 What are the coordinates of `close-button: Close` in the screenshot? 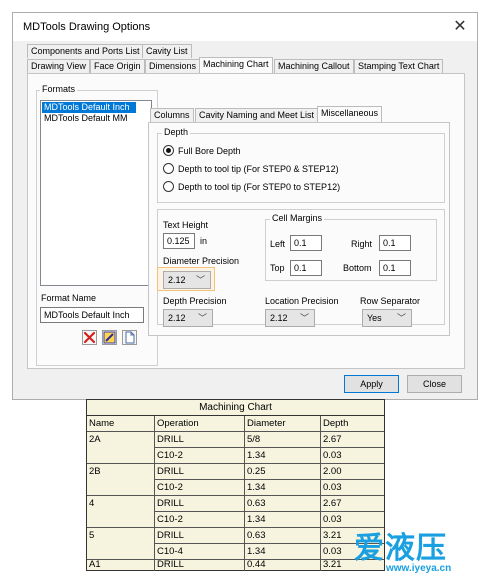 It's located at (434, 384).